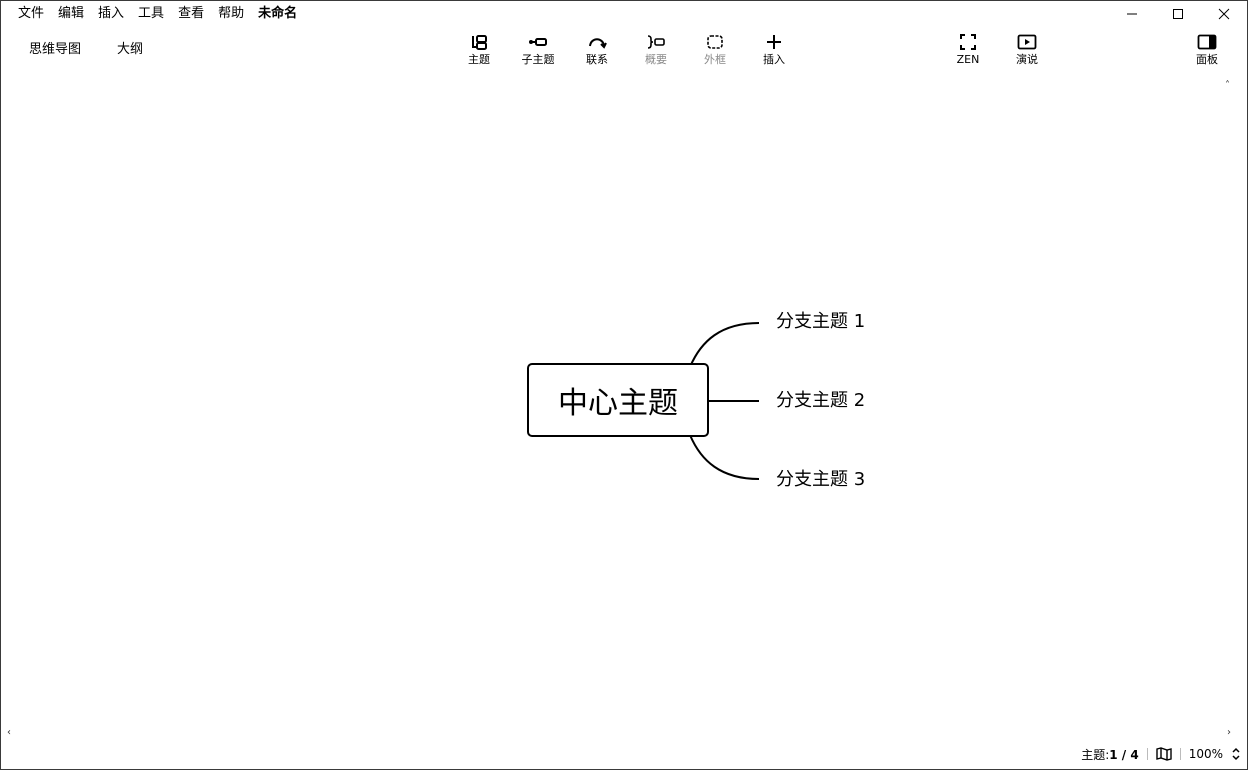 The image size is (1248, 770). I want to click on topic-count-value: 1 / 4, so click(1124, 754).